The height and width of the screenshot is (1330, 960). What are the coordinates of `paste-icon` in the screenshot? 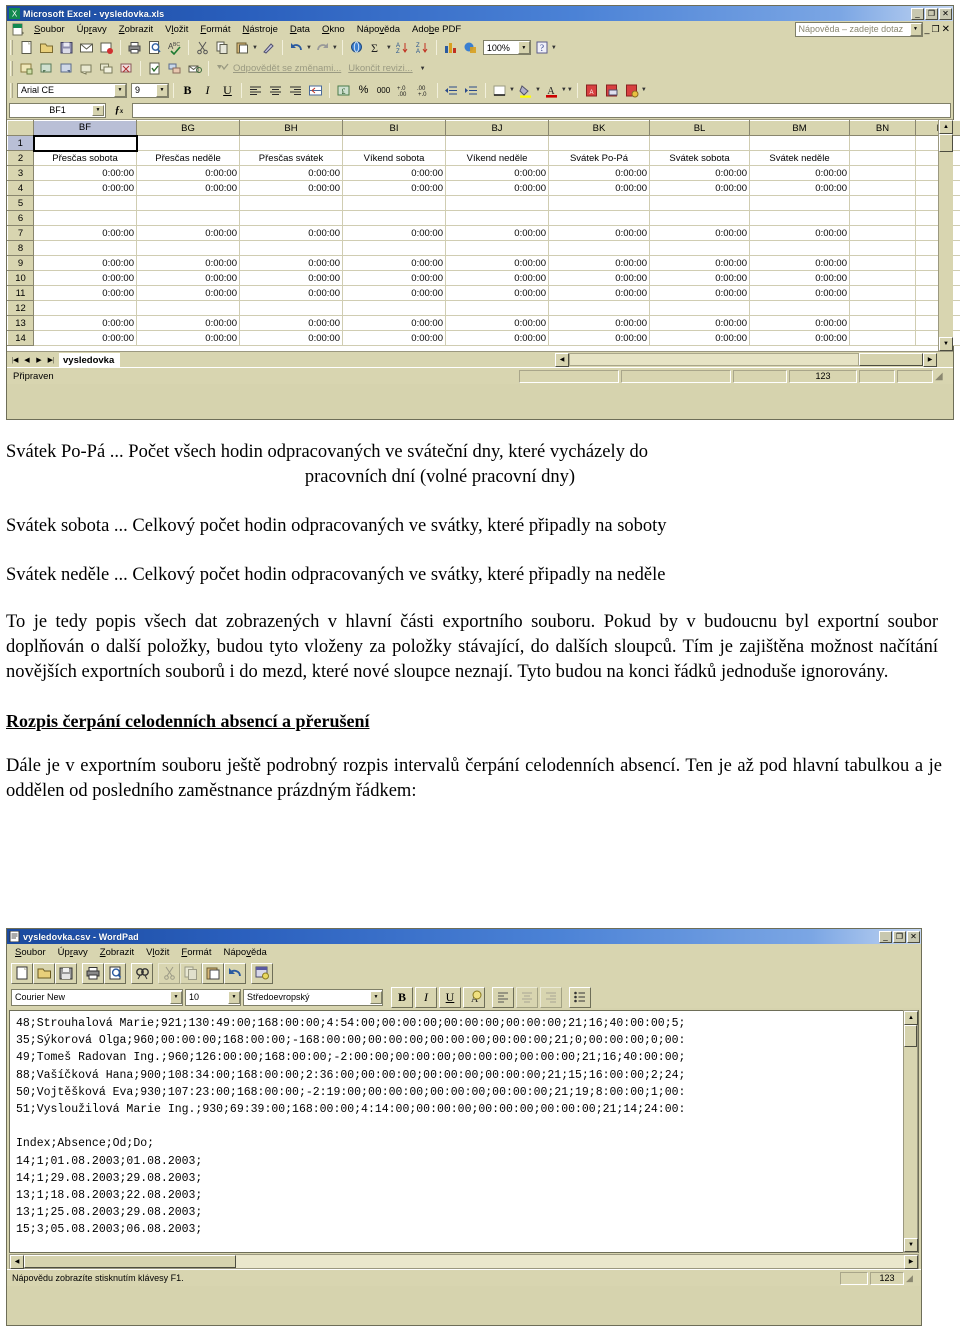 It's located at (242, 48).